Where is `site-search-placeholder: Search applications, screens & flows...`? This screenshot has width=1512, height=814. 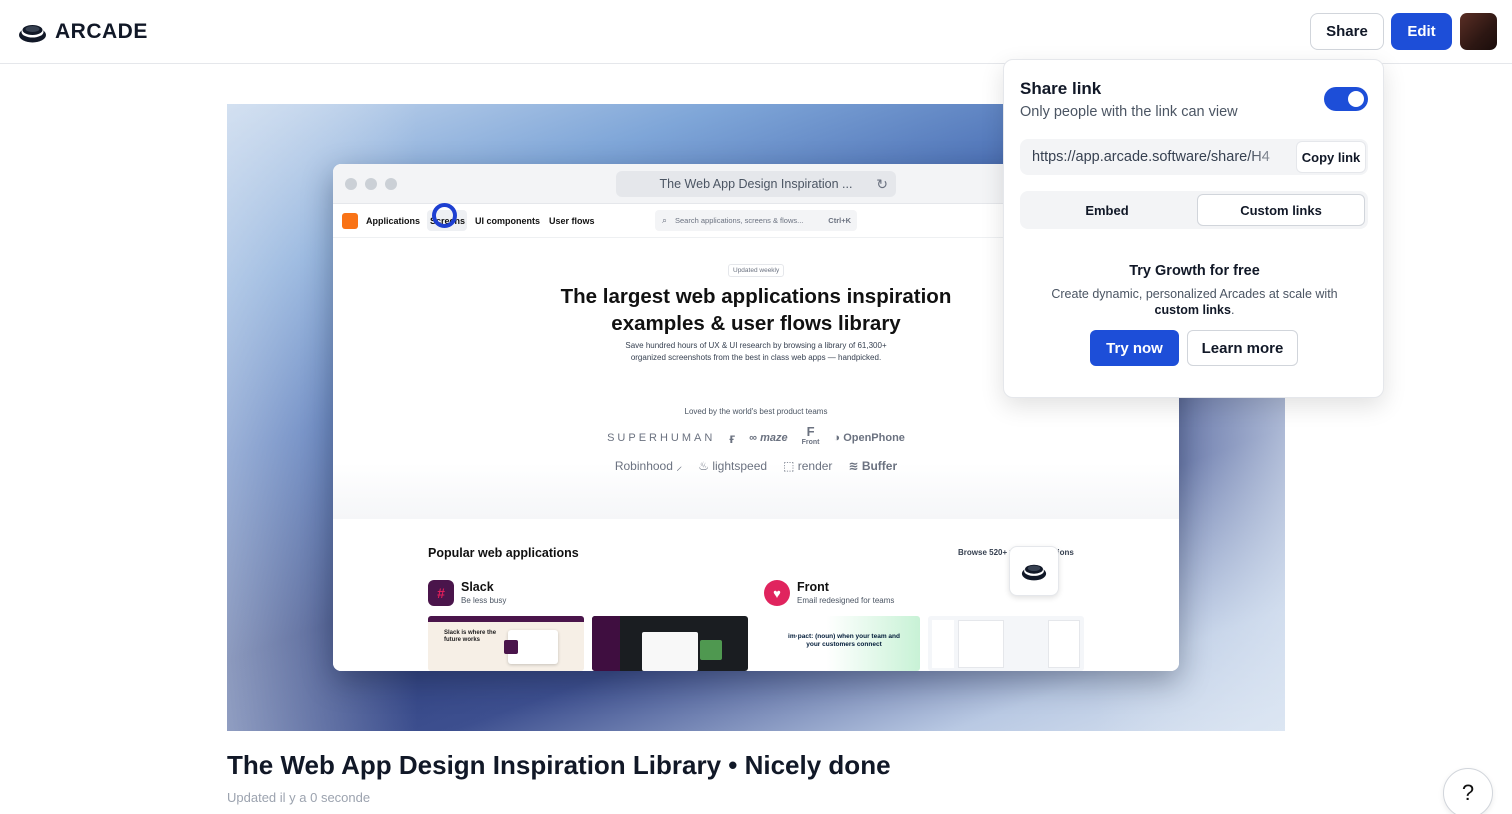
site-search-placeholder: Search applications, screens & flows... is located at coordinates (739, 220).